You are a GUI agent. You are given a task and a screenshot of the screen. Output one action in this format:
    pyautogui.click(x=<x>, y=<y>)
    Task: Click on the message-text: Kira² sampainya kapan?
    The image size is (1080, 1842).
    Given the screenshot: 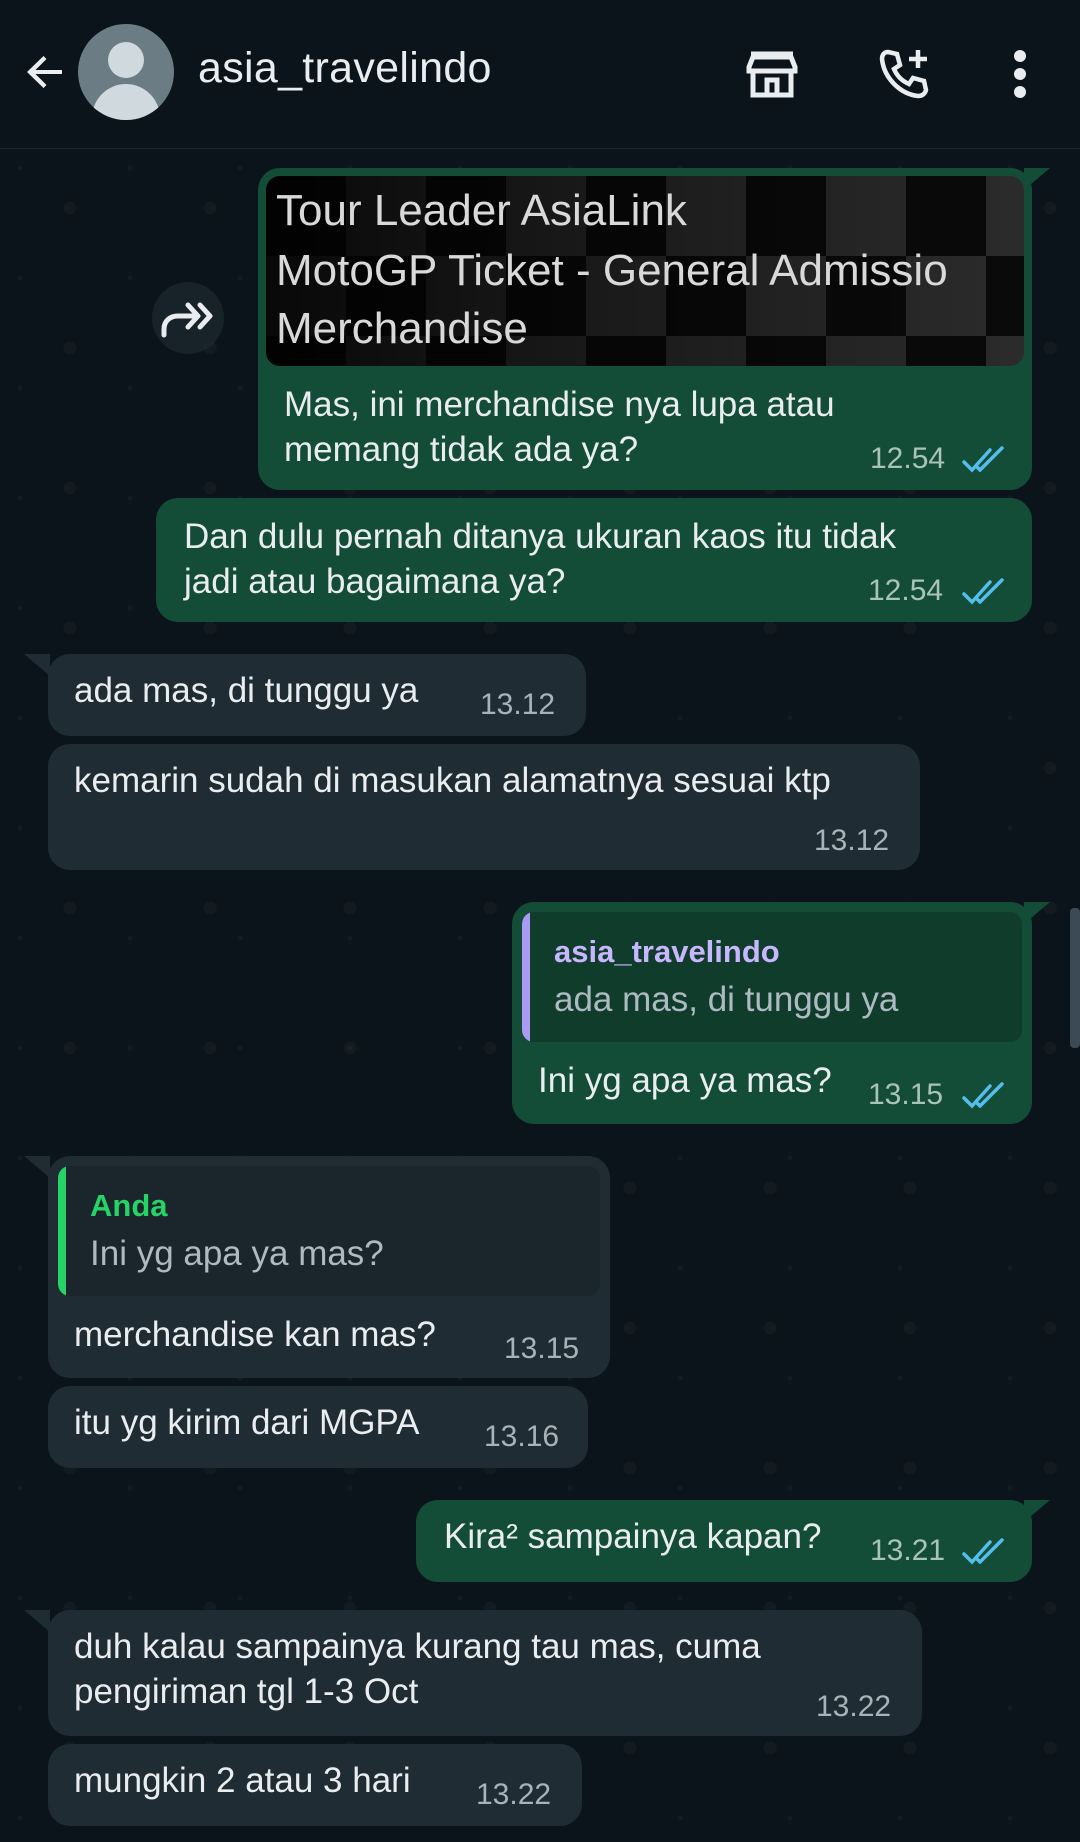 What is the action you would take?
    pyautogui.click(x=633, y=1536)
    